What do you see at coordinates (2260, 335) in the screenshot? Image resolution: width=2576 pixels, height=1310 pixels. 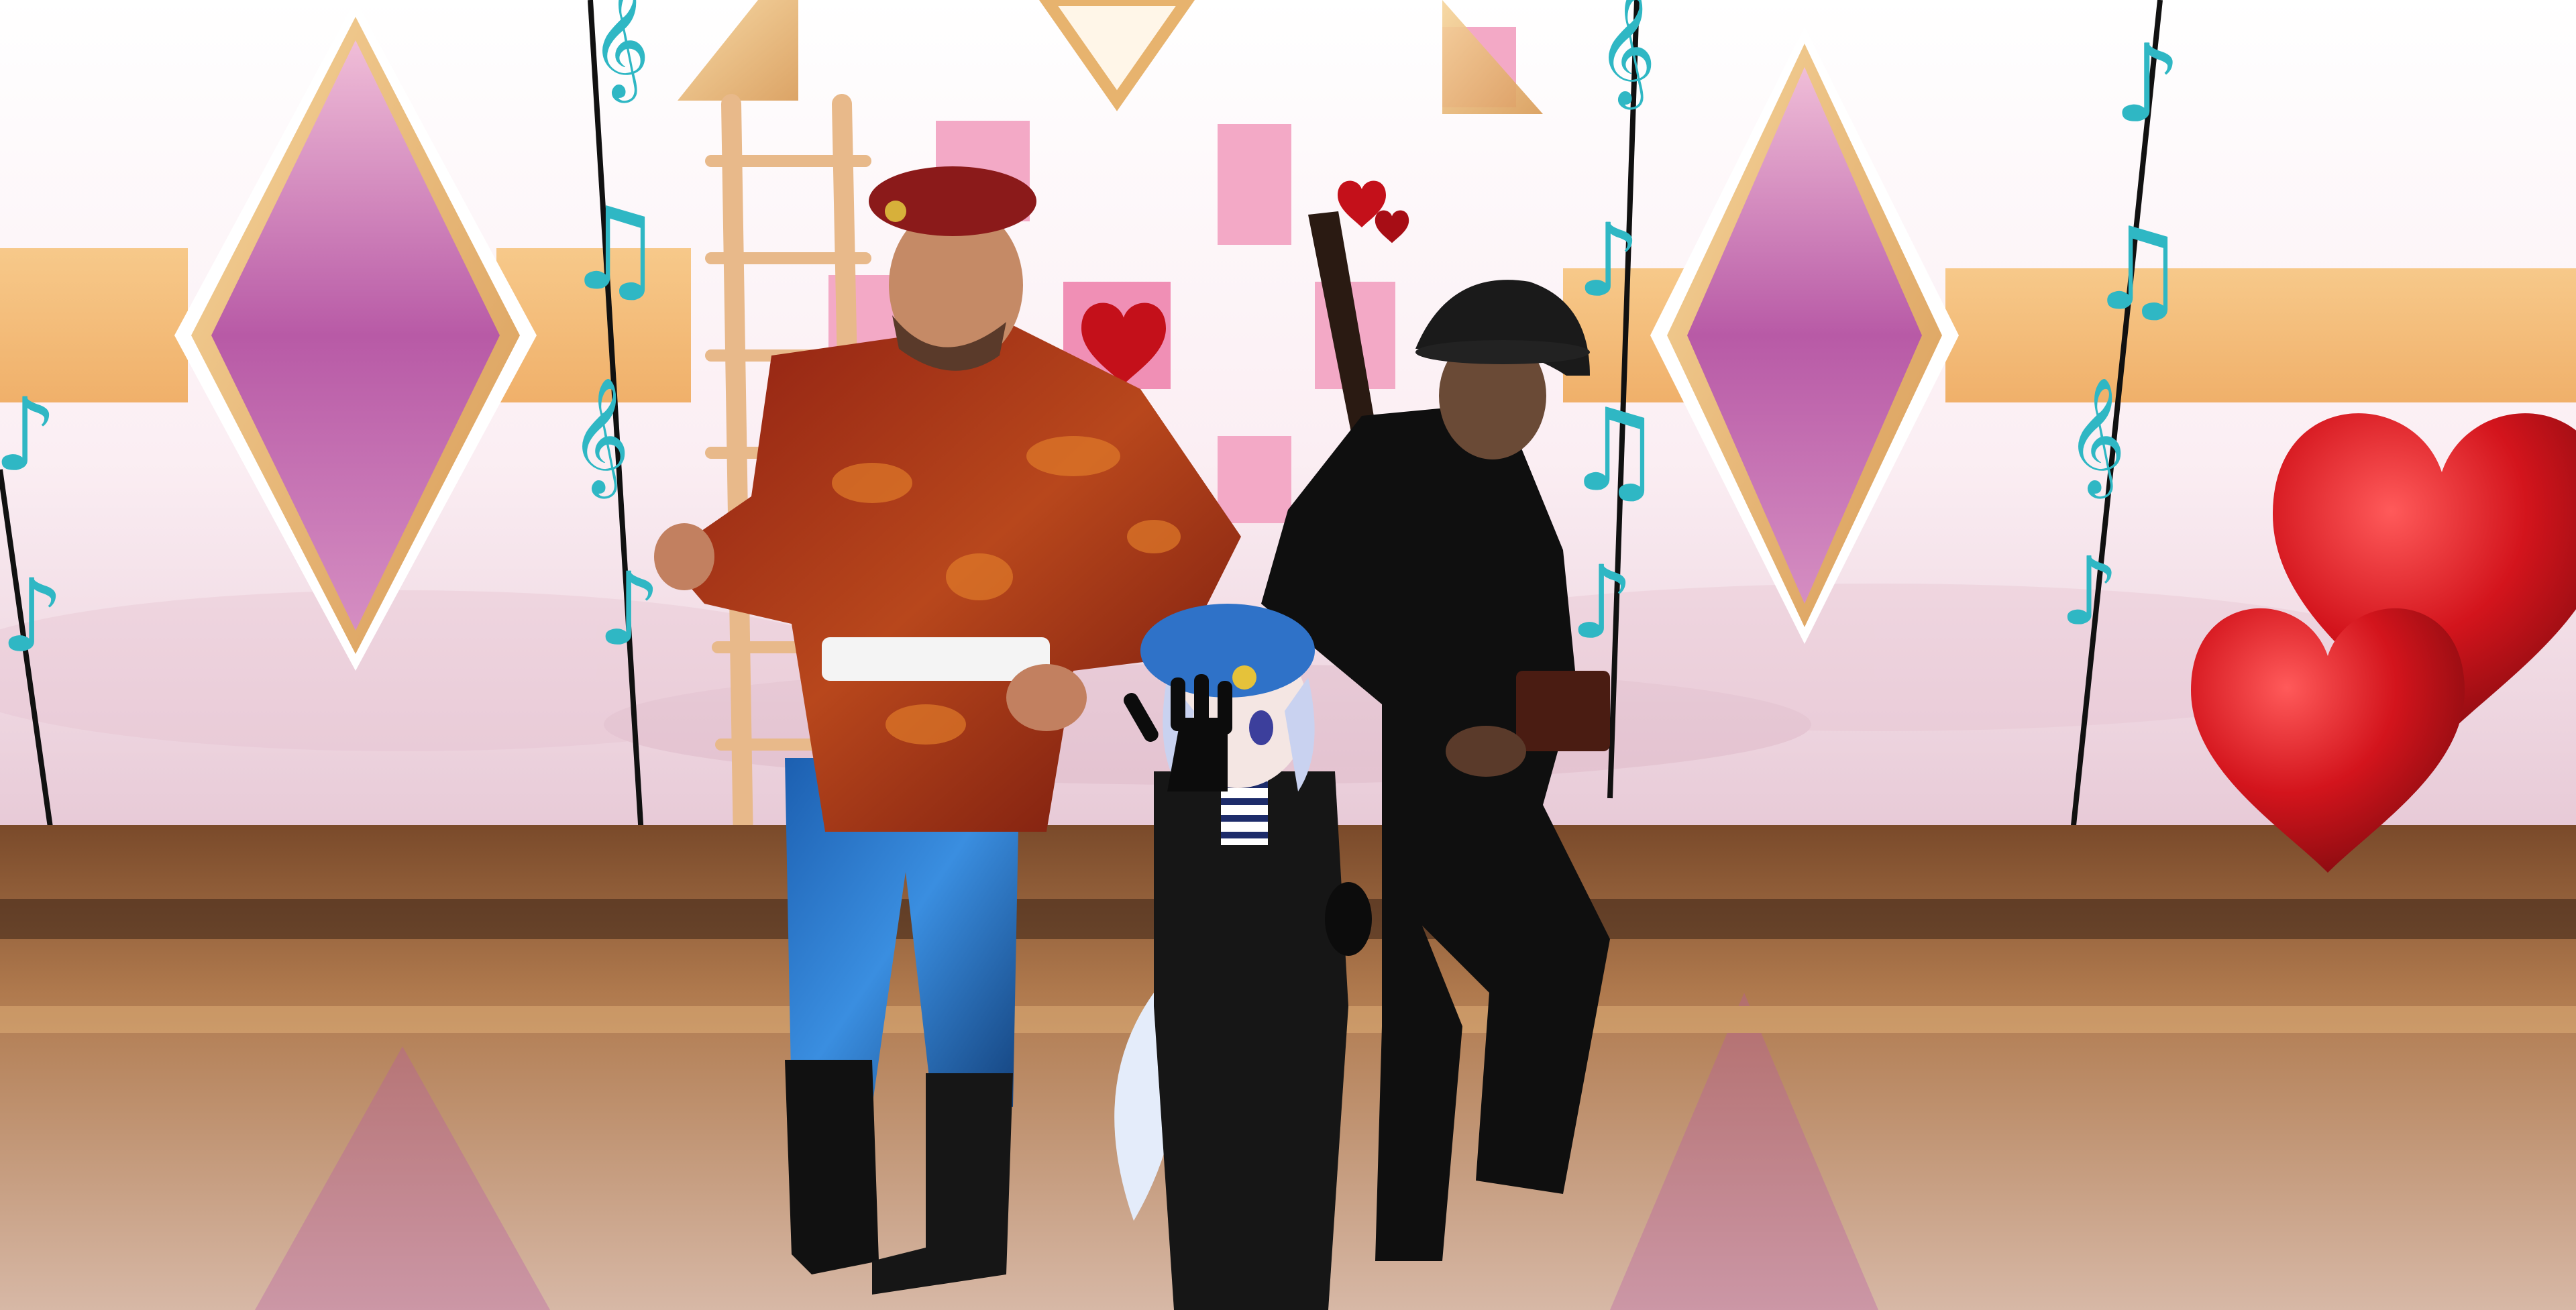 I see `wall-band-right` at bounding box center [2260, 335].